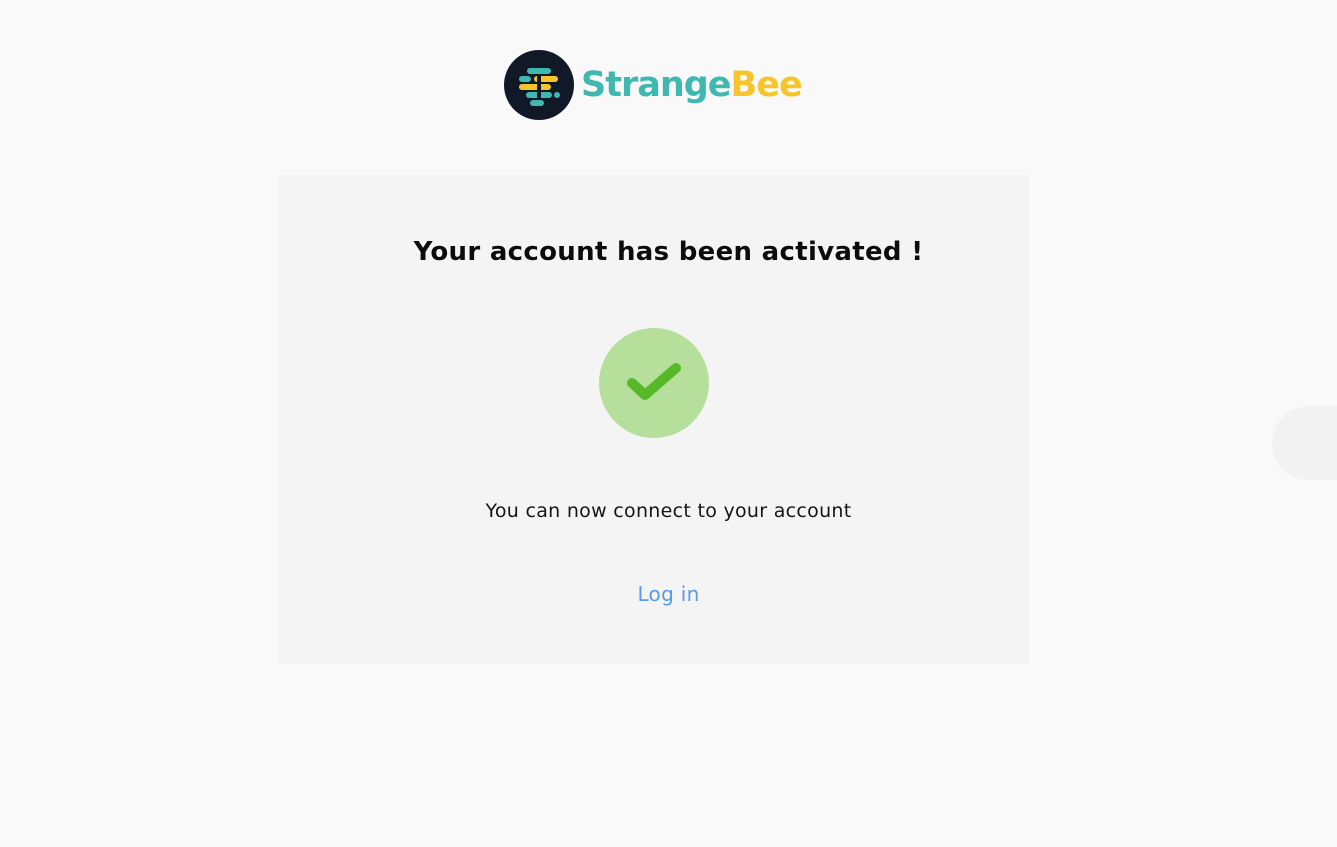 This screenshot has width=1337, height=847. I want to click on brand-name: StrangeBee, so click(692, 85).